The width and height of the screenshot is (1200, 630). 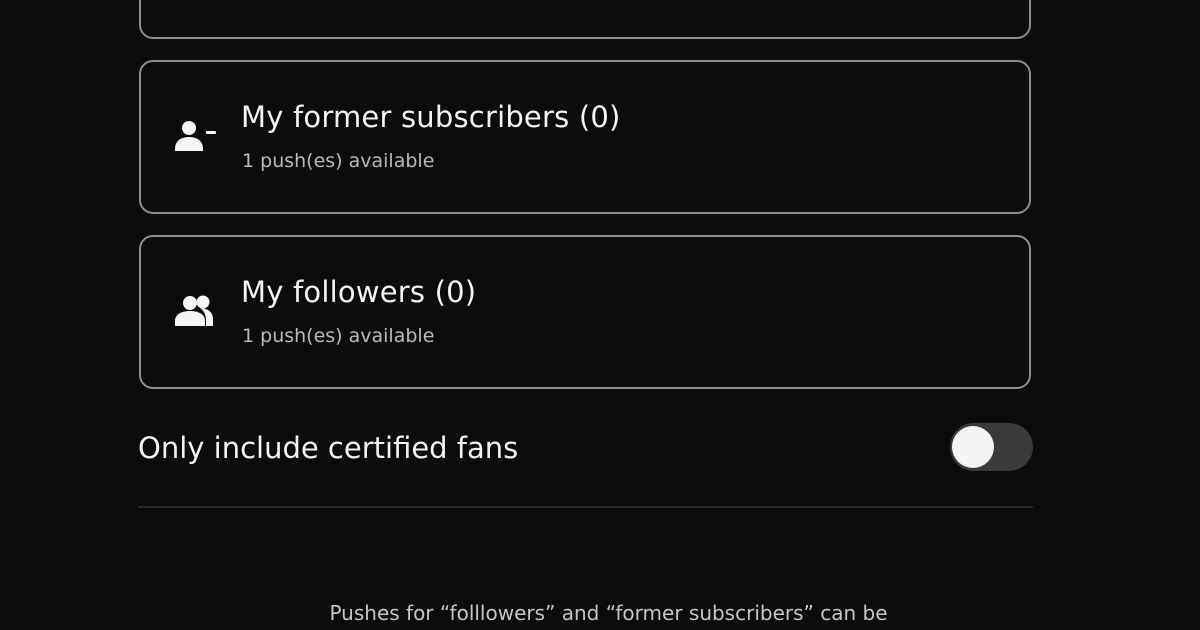 What do you see at coordinates (431, 117) in the screenshot?
I see `audience-title: My former subscribers (0)` at bounding box center [431, 117].